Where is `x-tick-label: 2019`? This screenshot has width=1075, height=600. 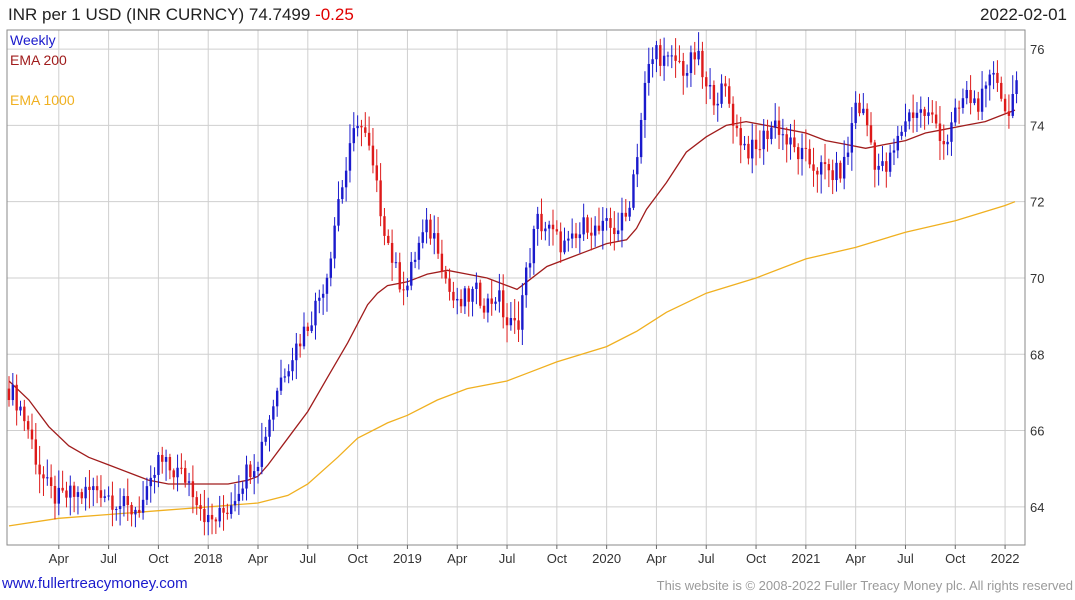 x-tick-label: 2019 is located at coordinates (407, 558).